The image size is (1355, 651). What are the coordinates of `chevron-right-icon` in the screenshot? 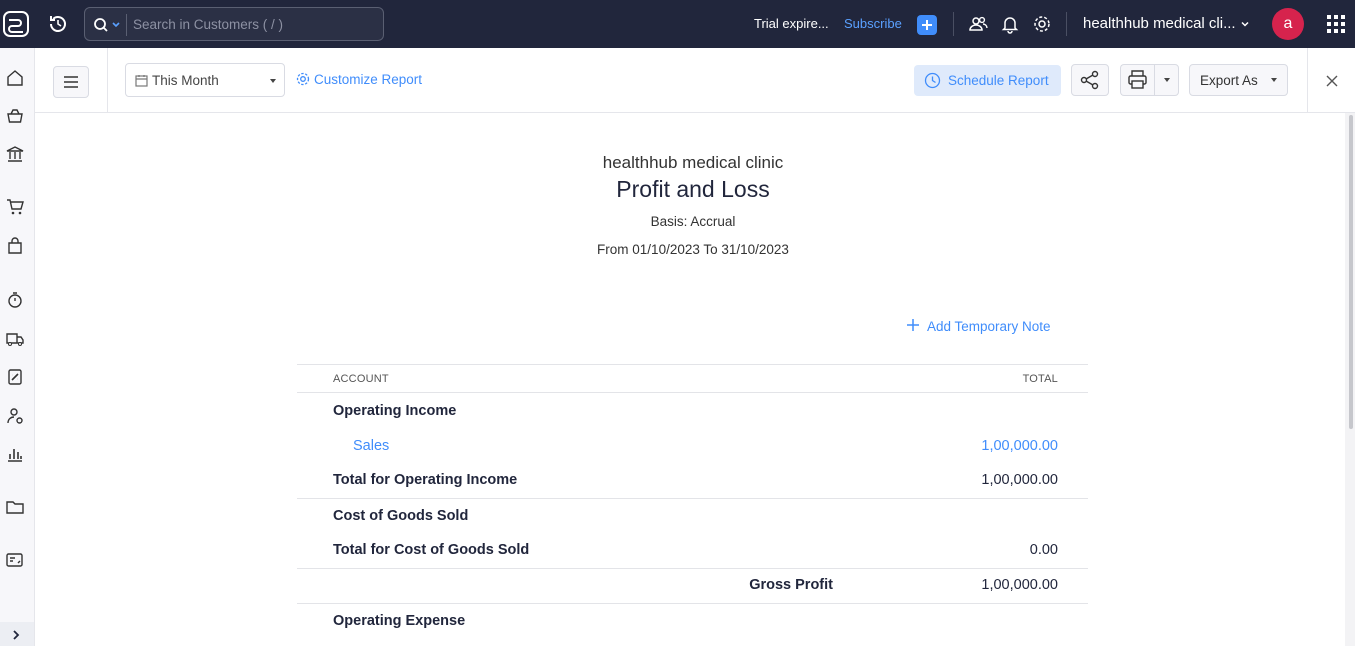 It's located at (16, 635).